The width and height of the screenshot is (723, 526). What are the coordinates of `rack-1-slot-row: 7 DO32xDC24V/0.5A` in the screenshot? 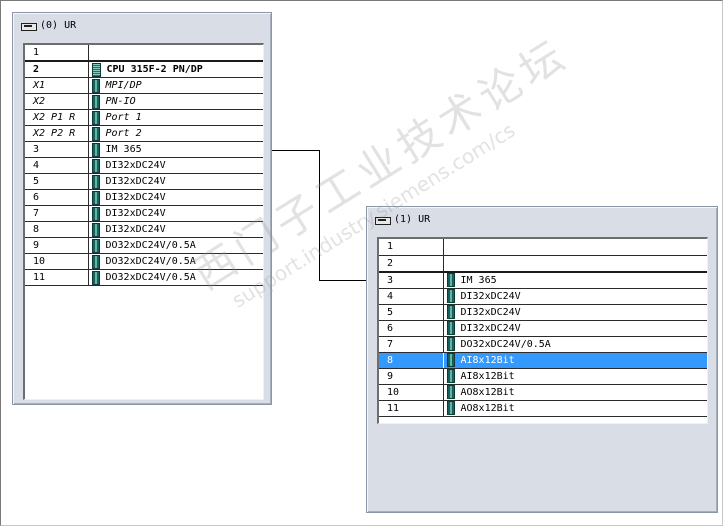 It's located at (543, 344).